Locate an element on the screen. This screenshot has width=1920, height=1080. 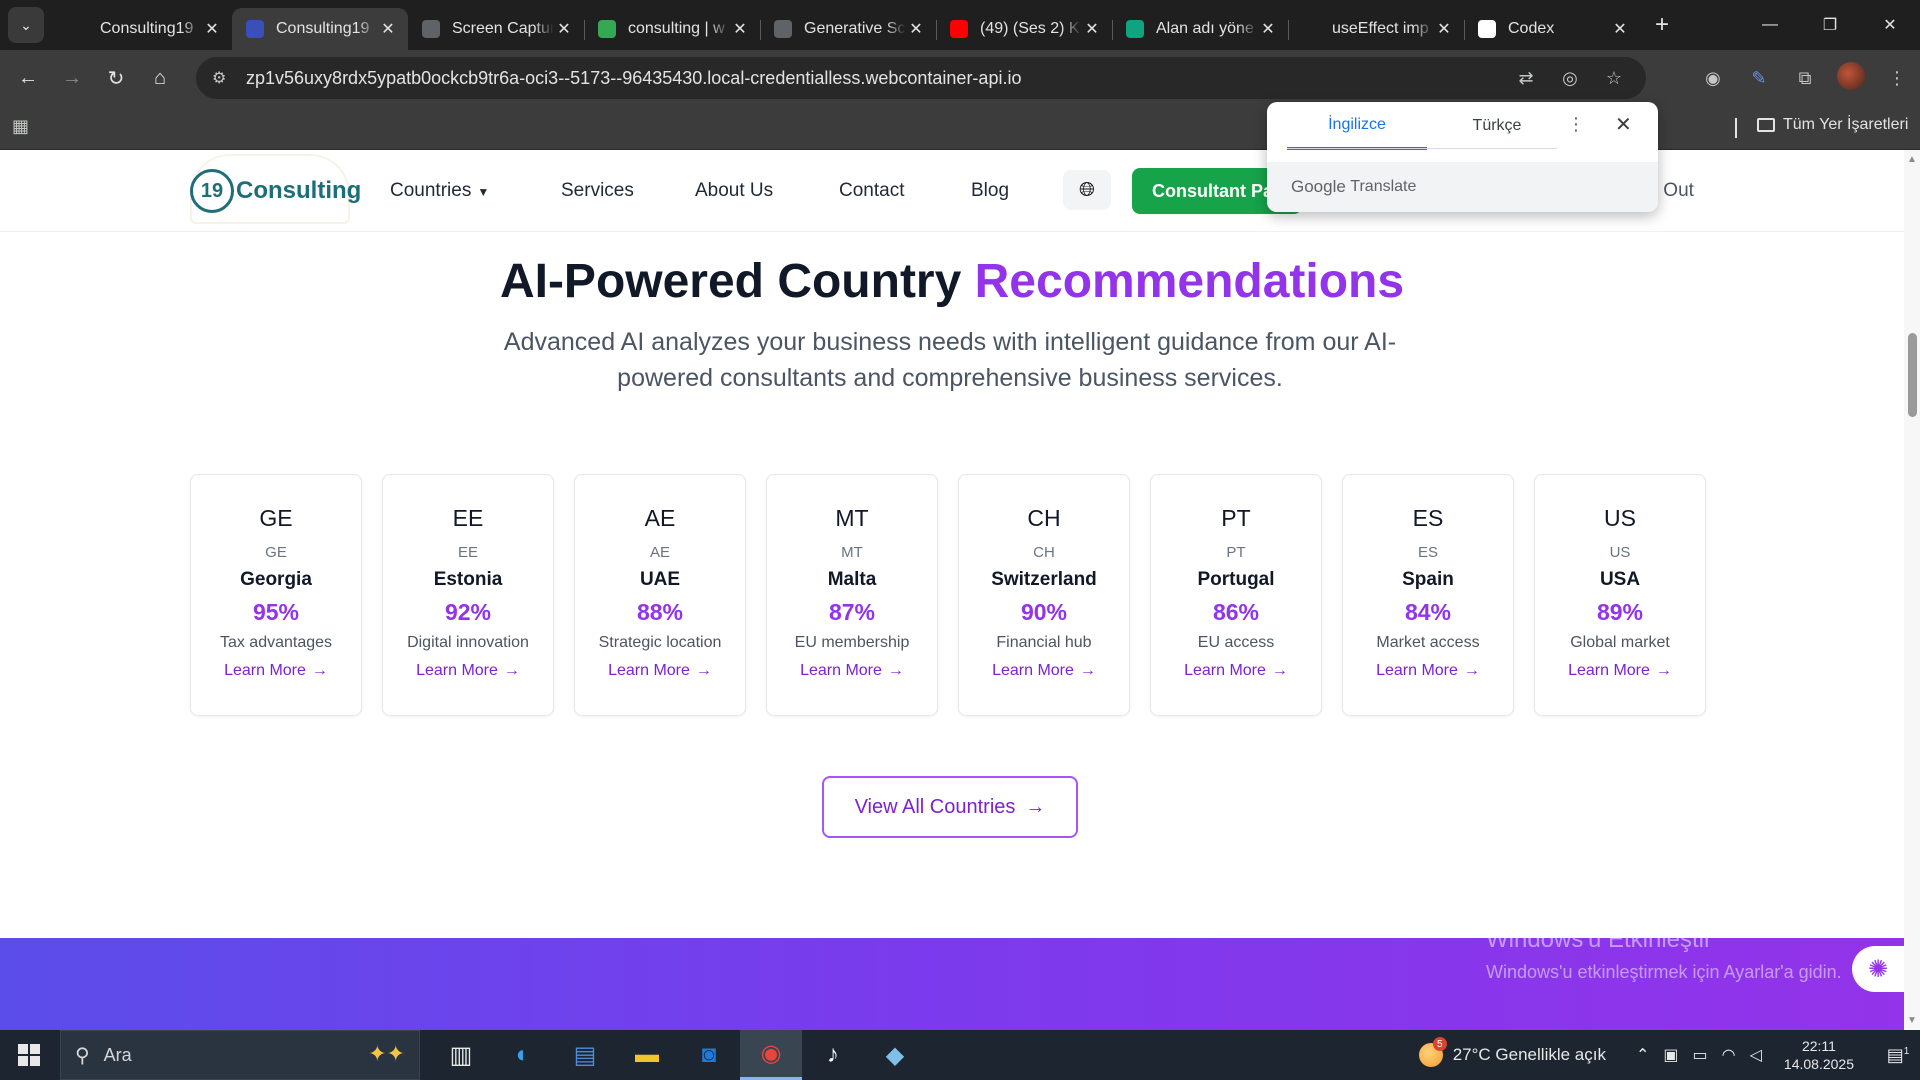
nav-about: About Us is located at coordinates (734, 191).